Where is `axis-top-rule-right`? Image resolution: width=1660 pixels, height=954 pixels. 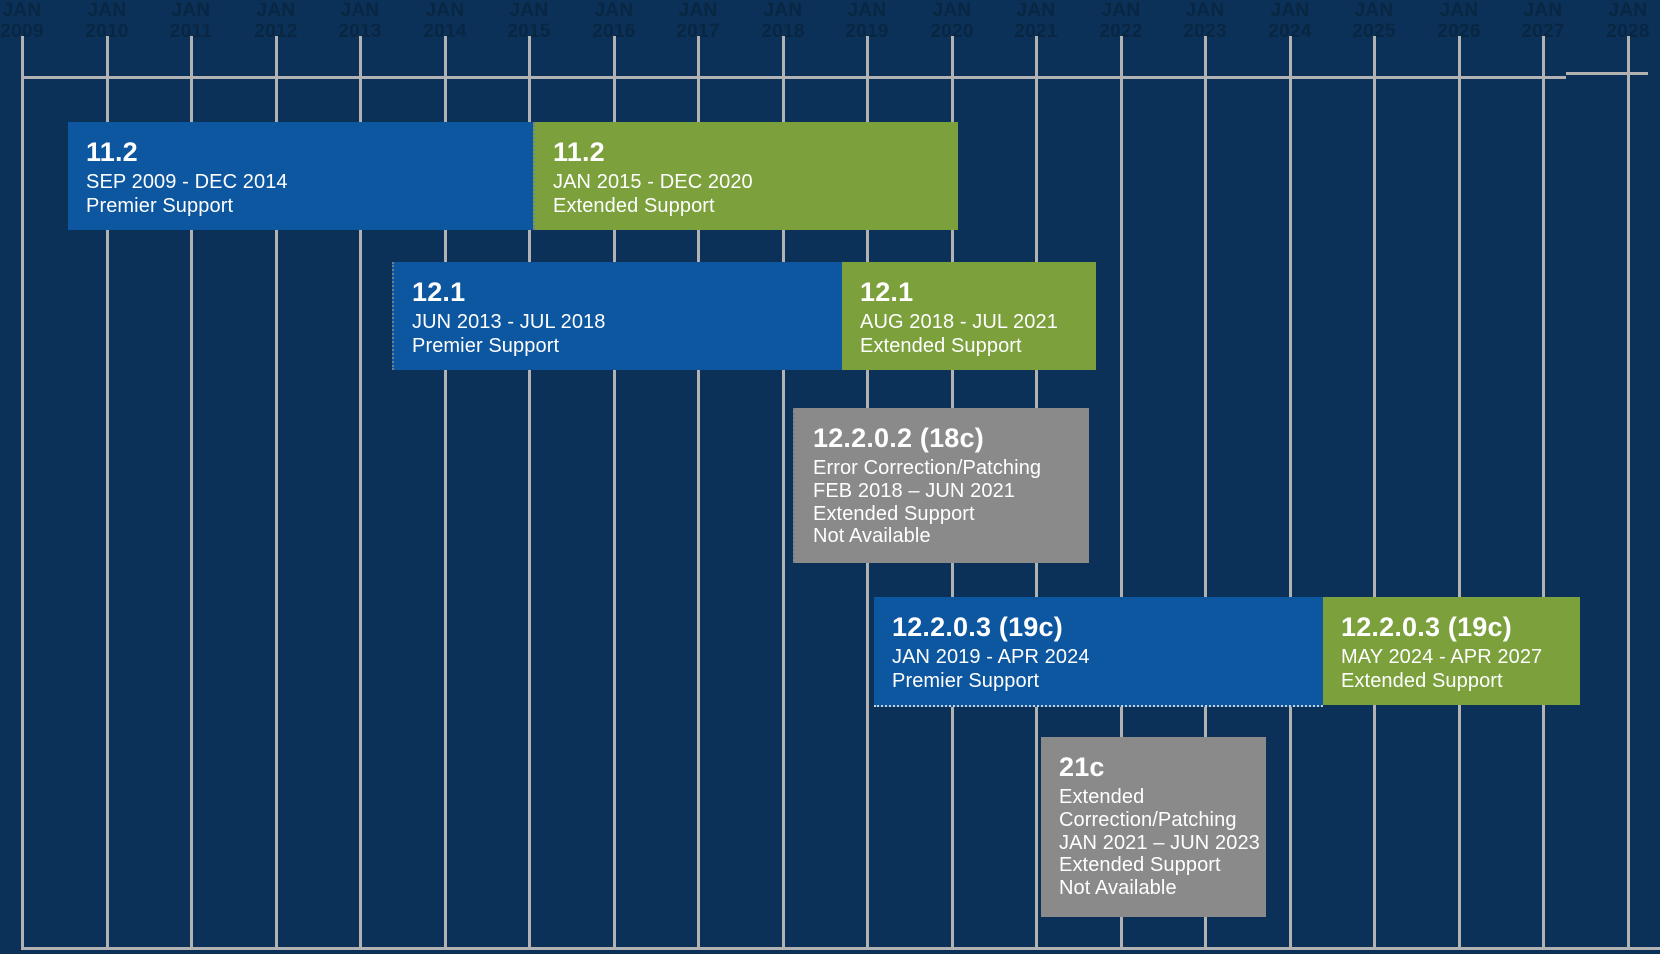 axis-top-rule-right is located at coordinates (1607, 73).